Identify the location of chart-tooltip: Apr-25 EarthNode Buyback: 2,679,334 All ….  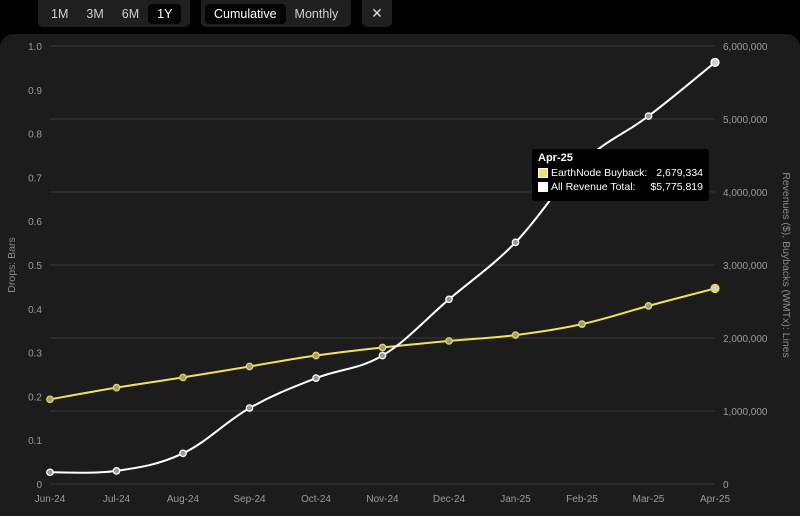
(620, 175).